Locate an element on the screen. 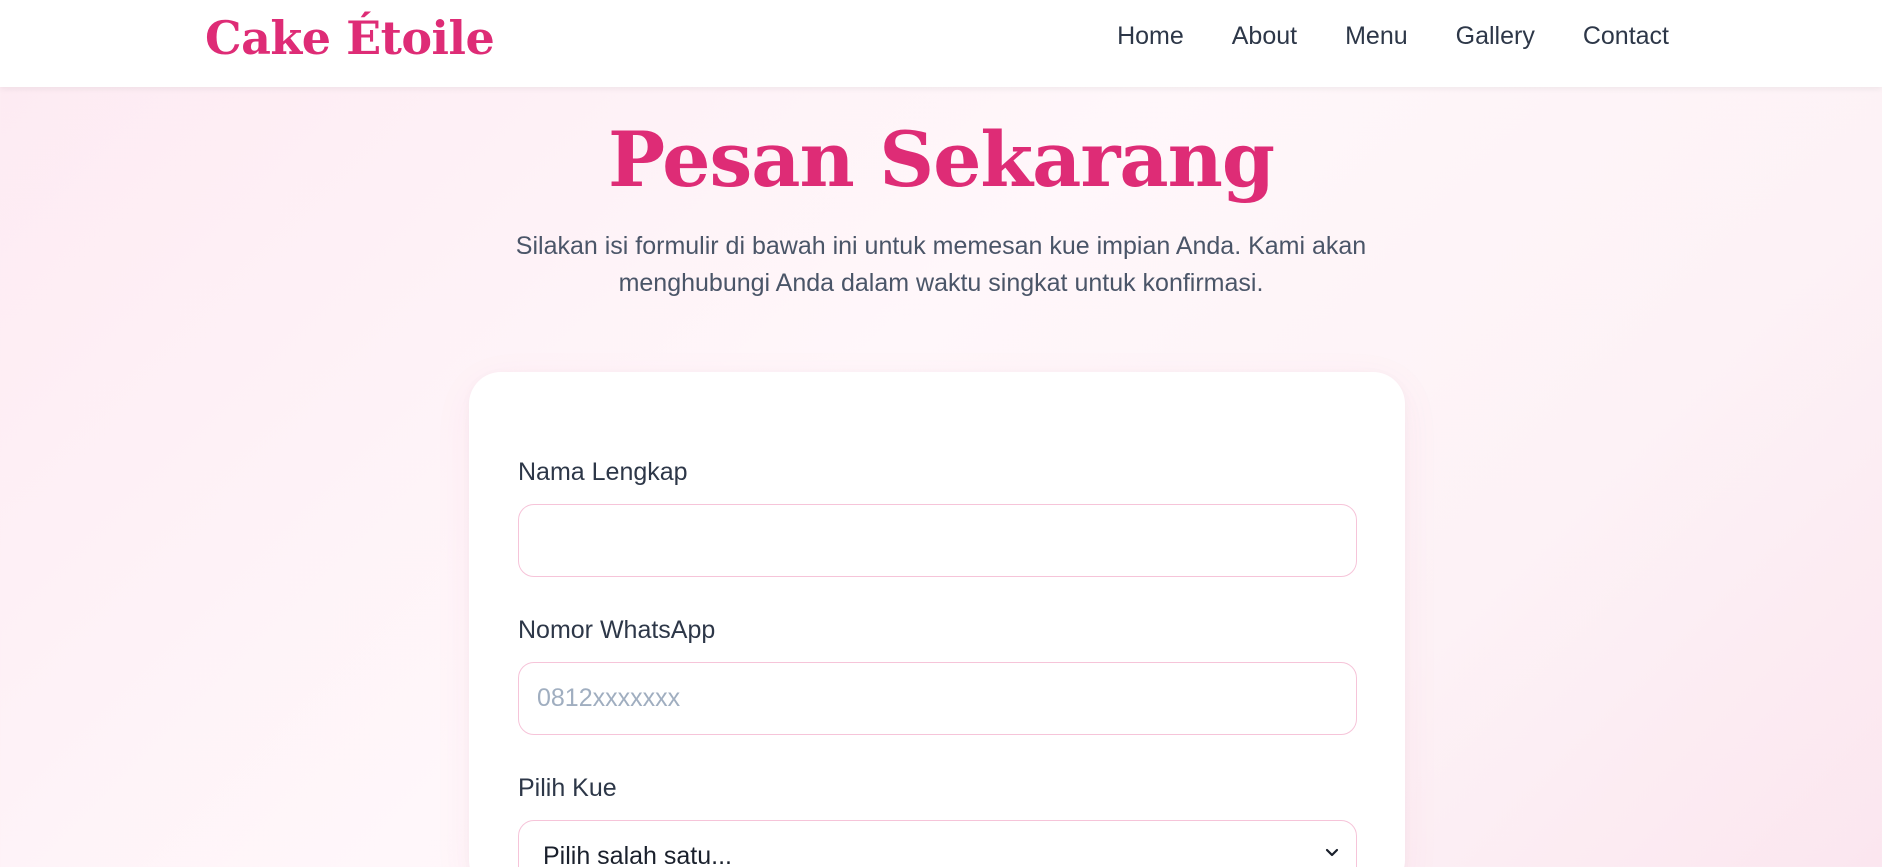  whatsapp-input is located at coordinates (937, 698).